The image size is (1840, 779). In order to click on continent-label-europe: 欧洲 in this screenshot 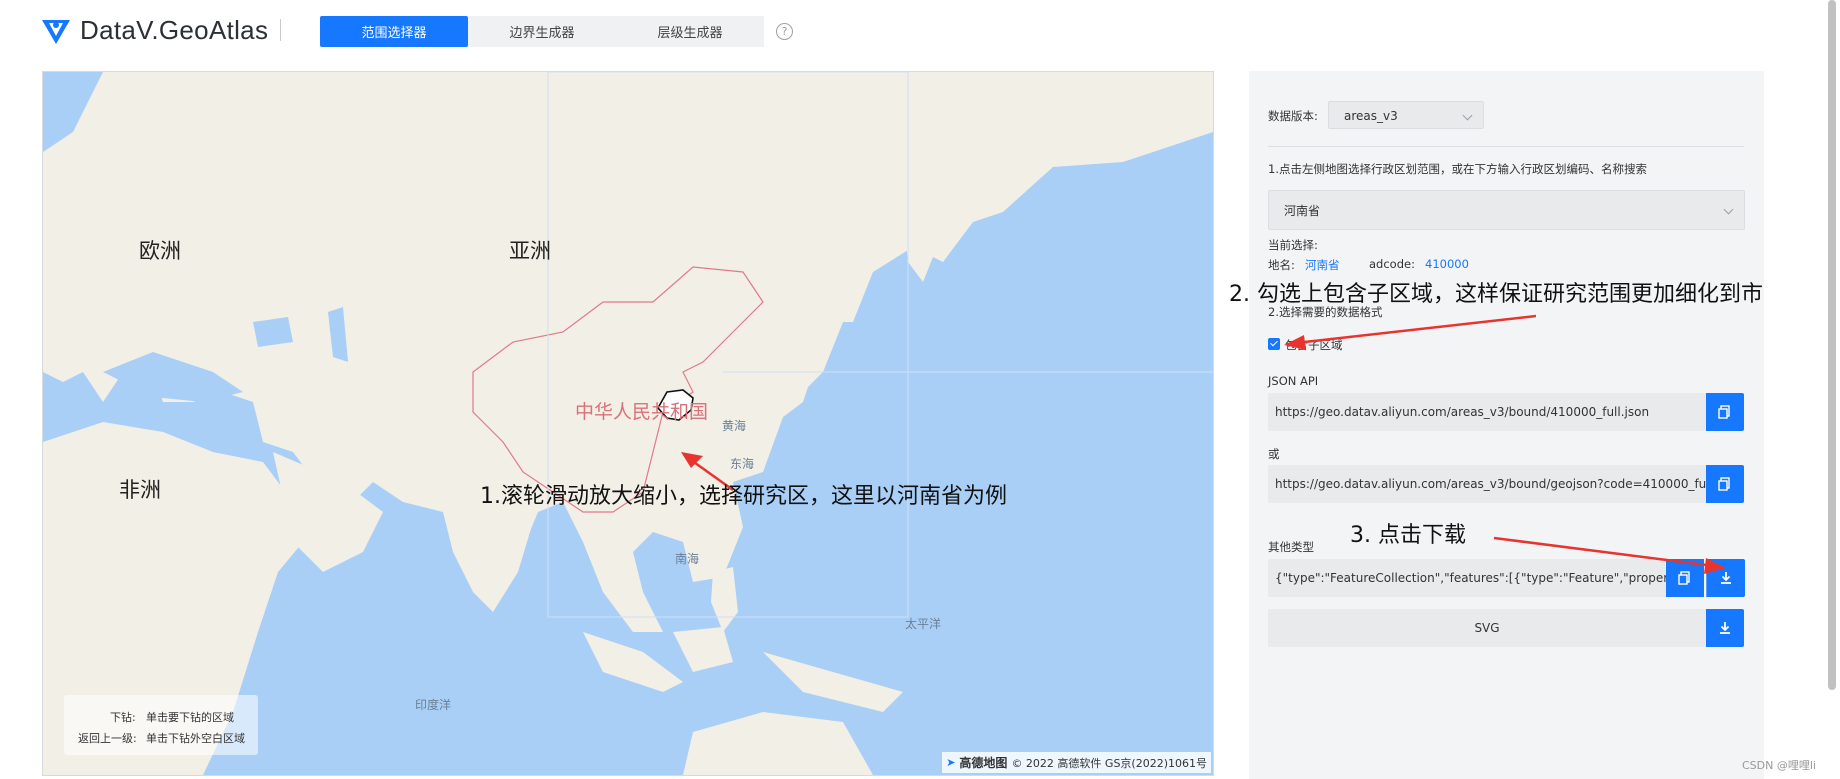, I will do `click(160, 251)`.